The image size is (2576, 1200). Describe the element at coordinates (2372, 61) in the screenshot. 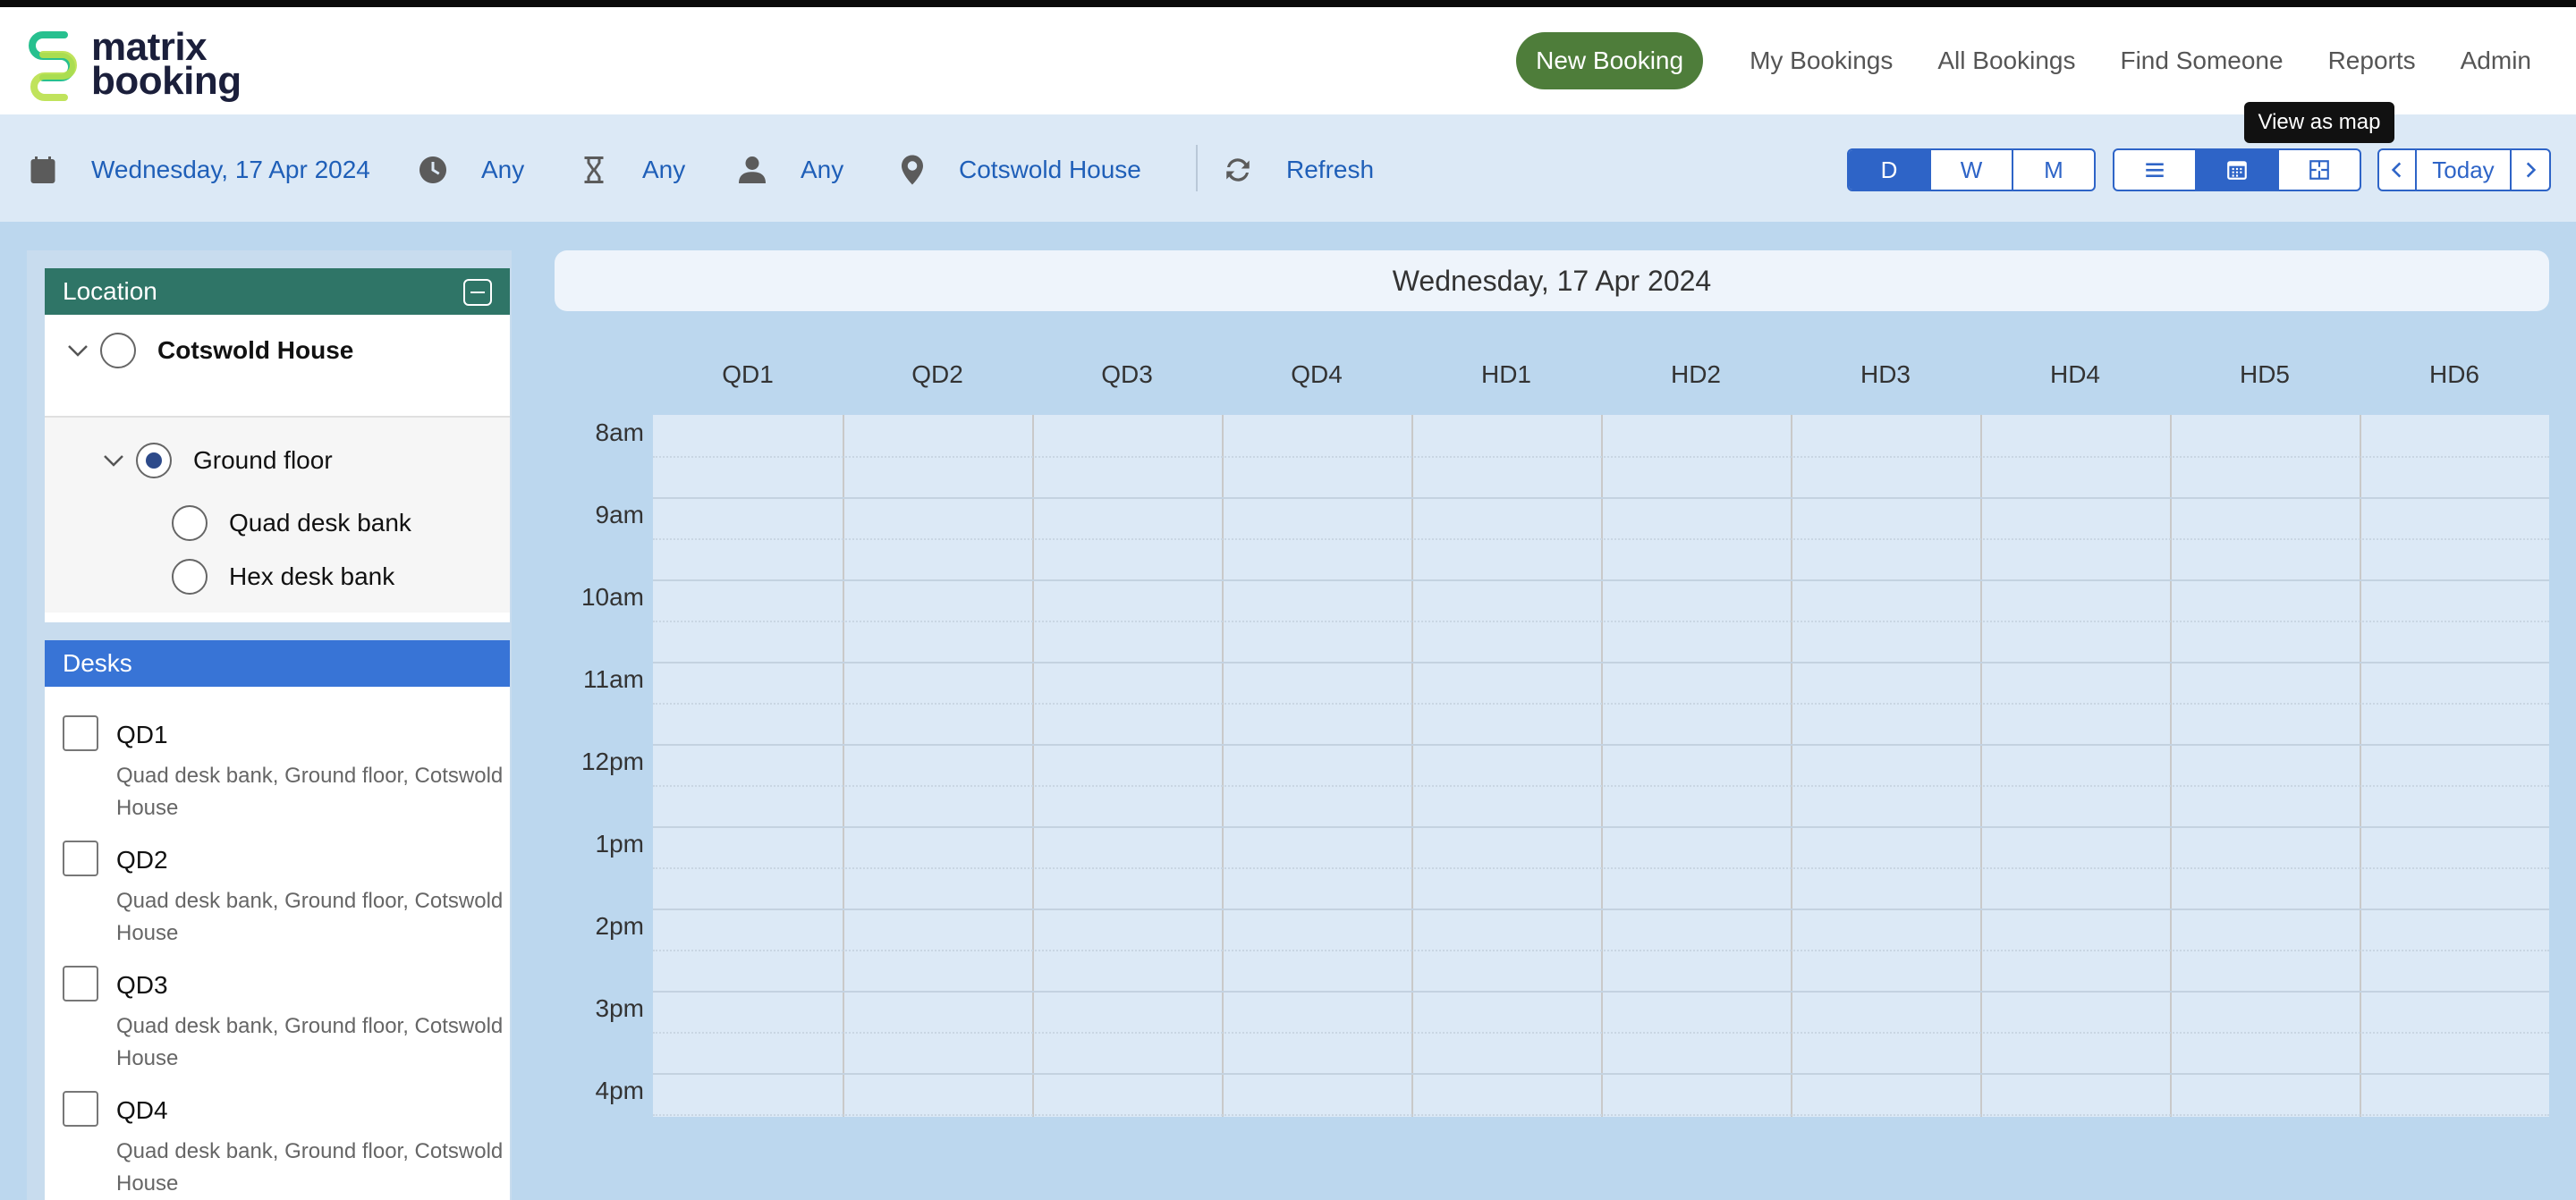

I see `nav-reports: Reports` at that location.